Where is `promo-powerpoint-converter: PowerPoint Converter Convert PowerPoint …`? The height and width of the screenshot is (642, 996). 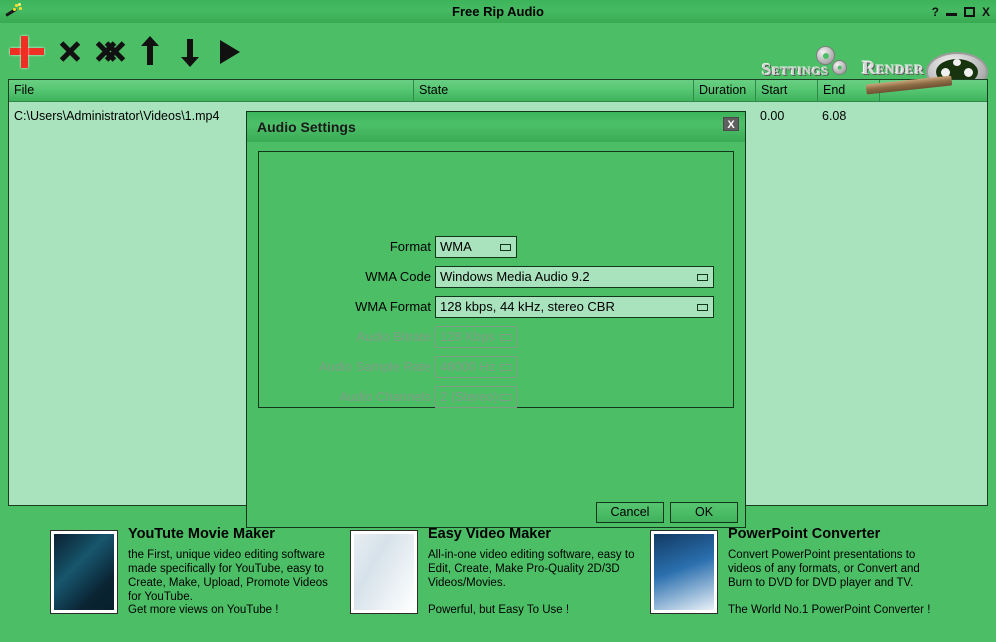
promo-powerpoint-converter: PowerPoint Converter Convert PowerPoint … is located at coordinates (820, 578).